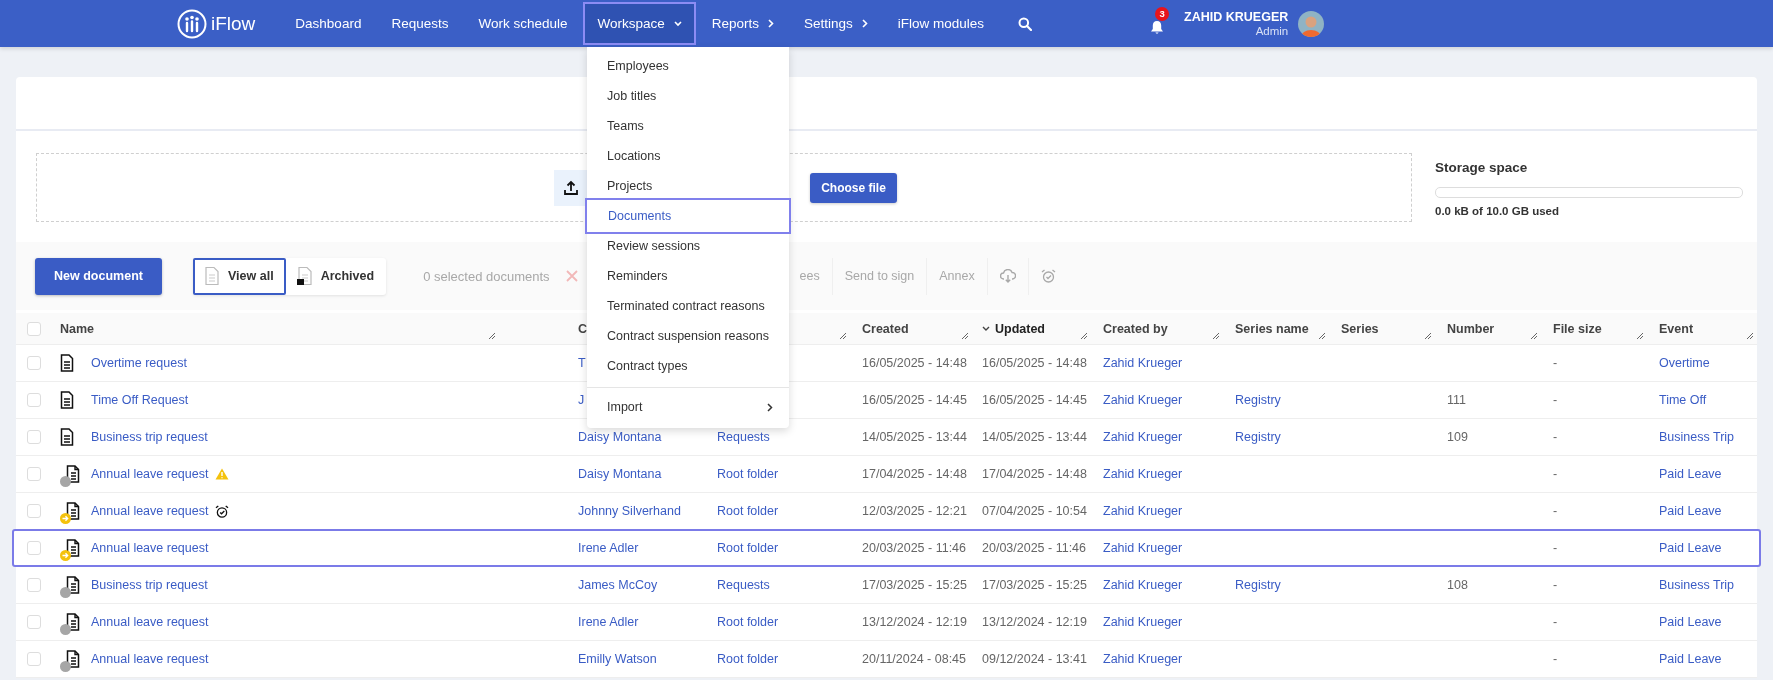 The image size is (1773, 680). I want to click on user-name: ZAHID KRUEGER, so click(1236, 17).